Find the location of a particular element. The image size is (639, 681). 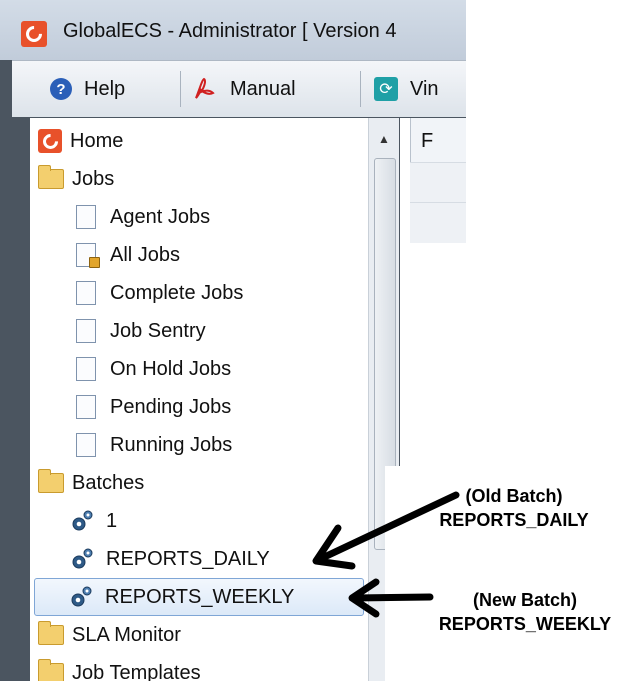

new-batch-callout-line1: (New Batch) is located at coordinates (524, 600).